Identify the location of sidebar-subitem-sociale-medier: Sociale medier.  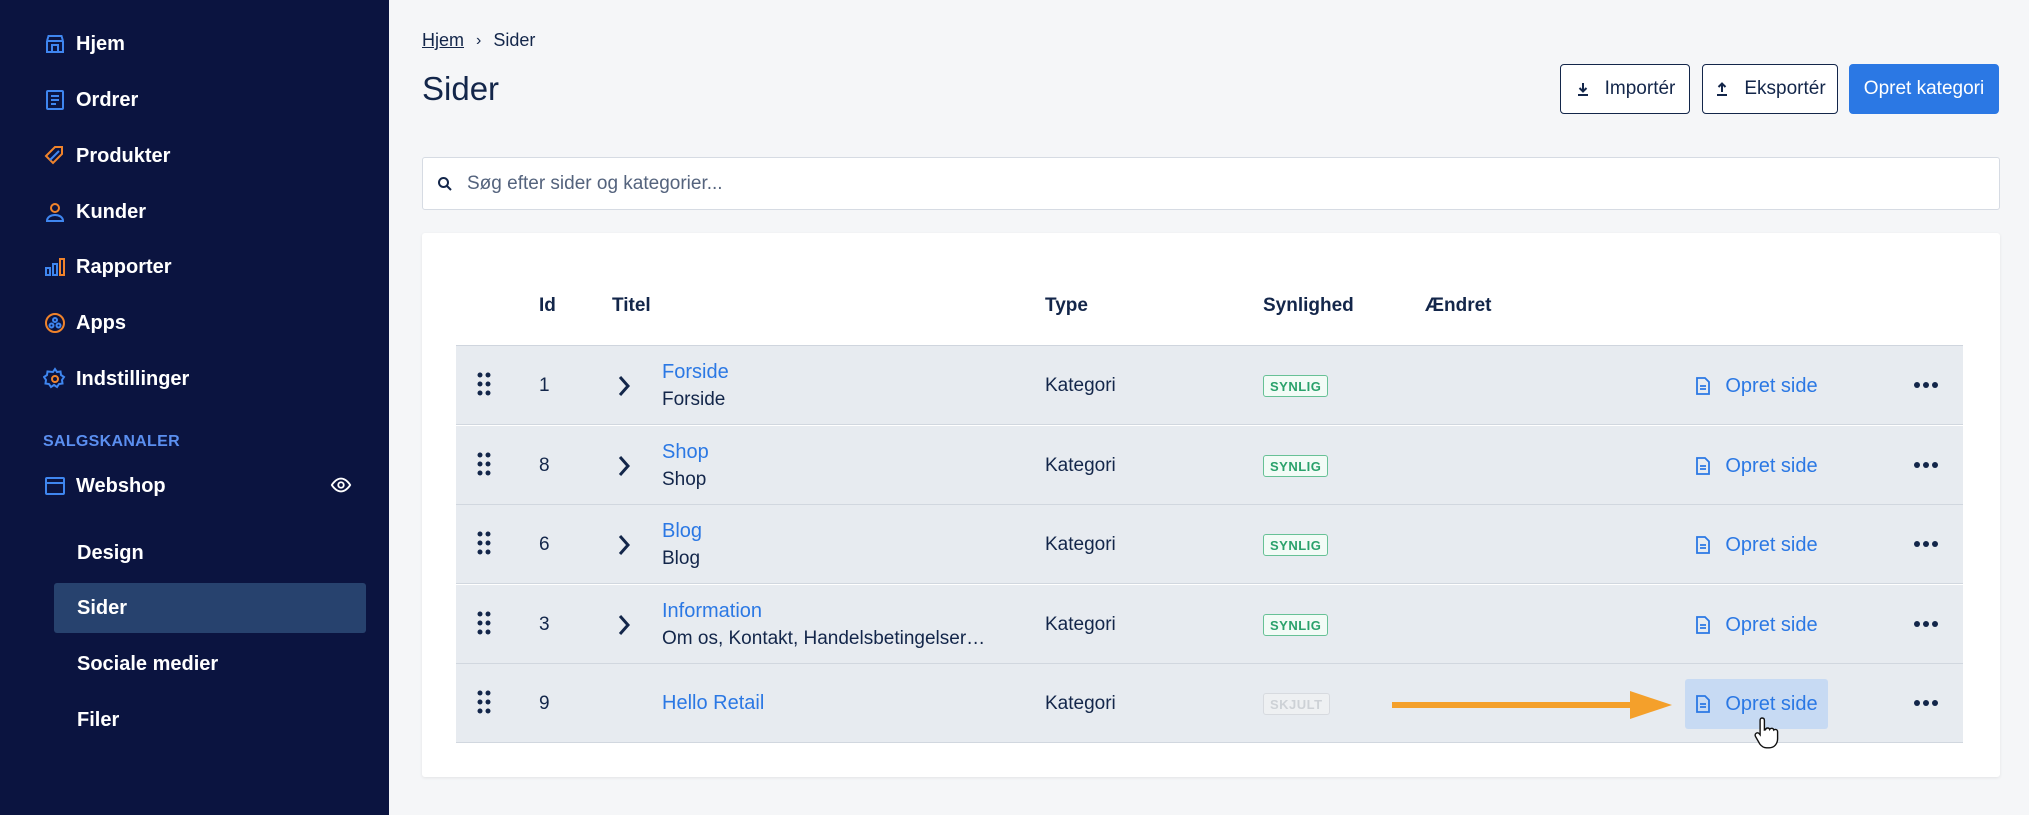
(210, 664).